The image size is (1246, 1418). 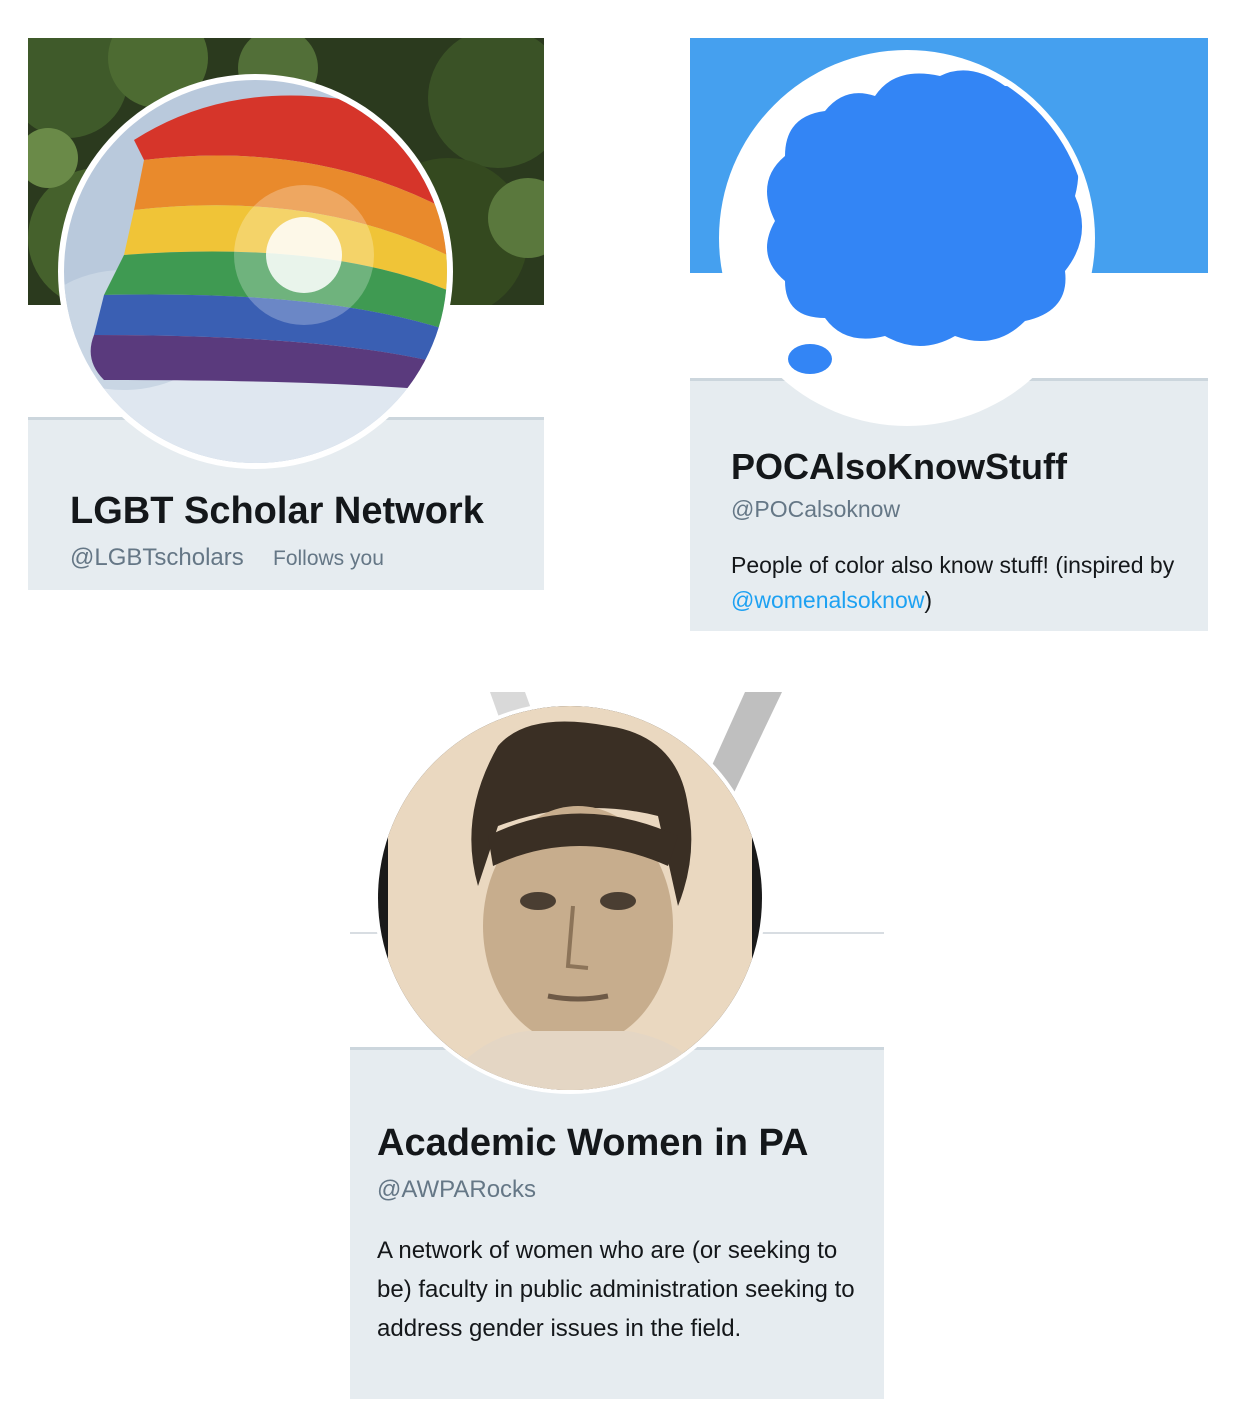 I want to click on profile-handle: @LGBTscholars, so click(x=157, y=558).